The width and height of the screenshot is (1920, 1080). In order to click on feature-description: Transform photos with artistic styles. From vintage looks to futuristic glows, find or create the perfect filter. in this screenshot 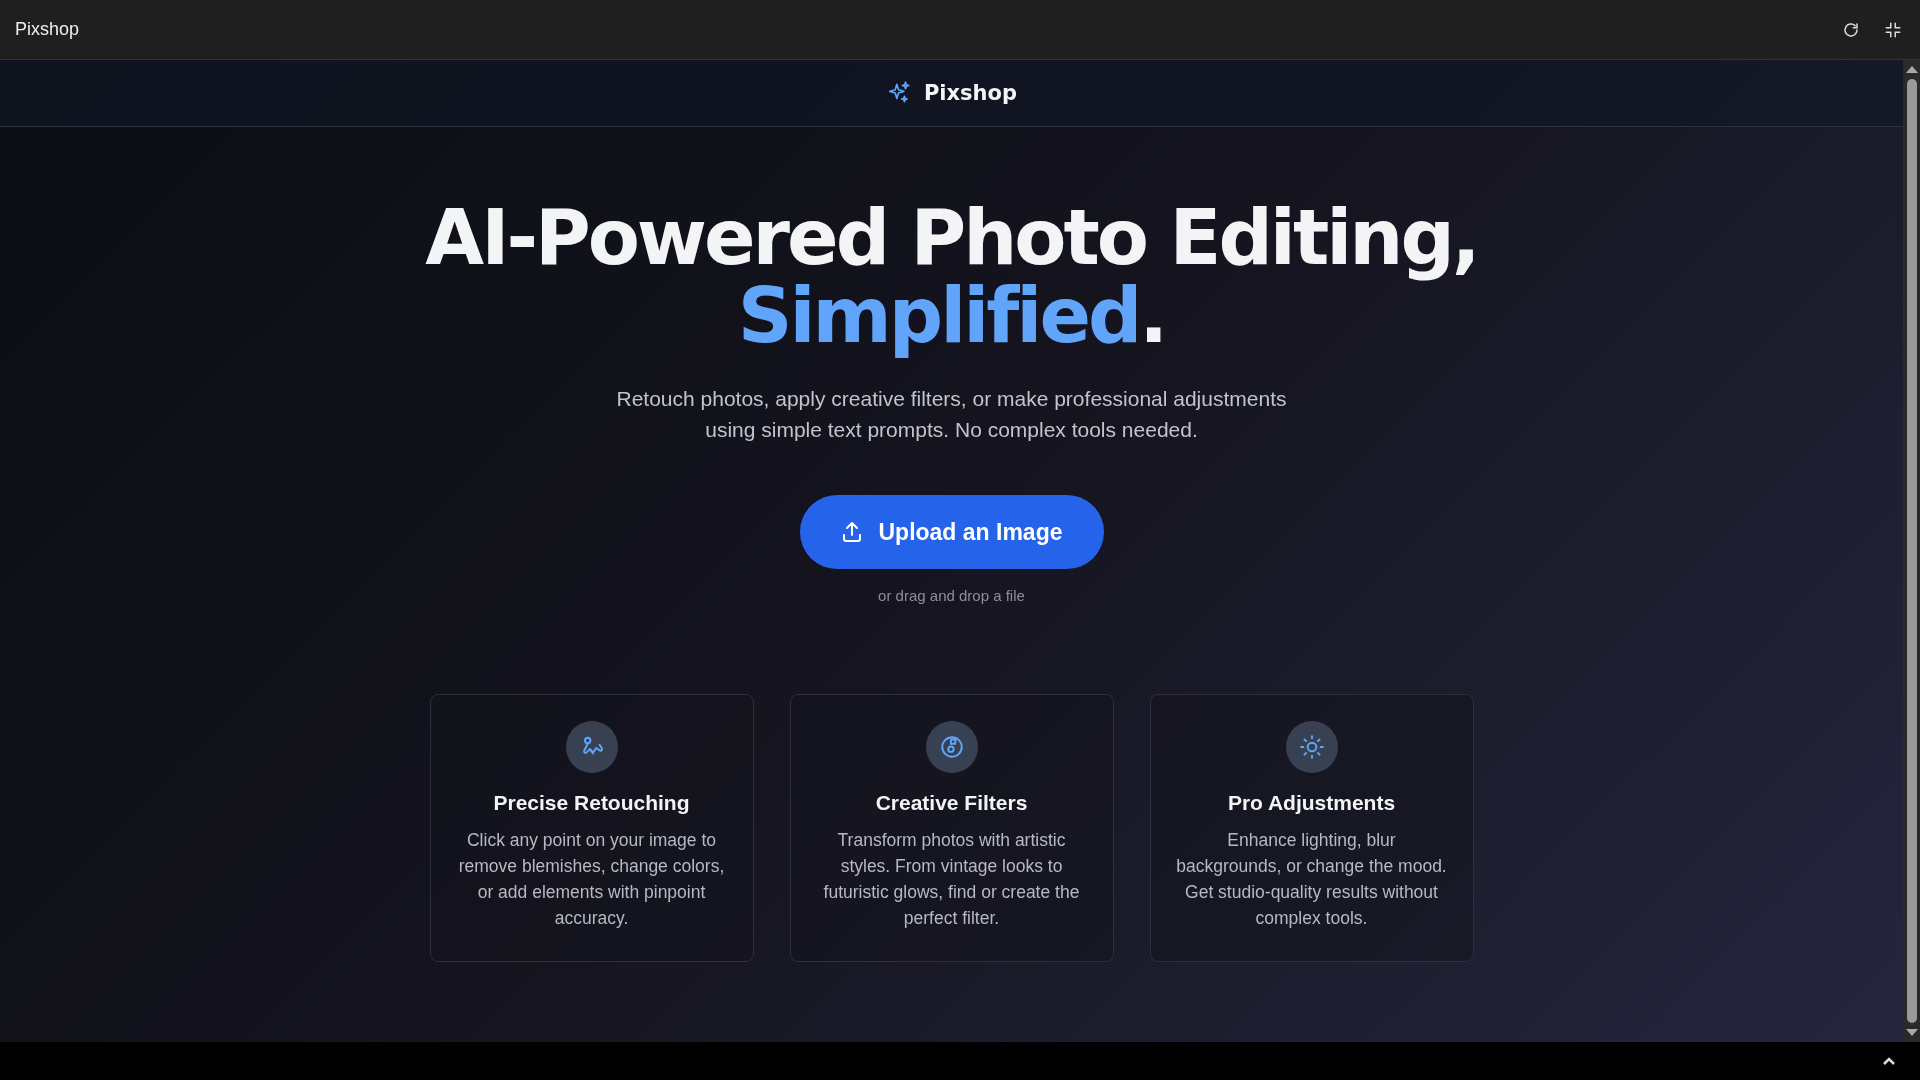, I will do `click(951, 879)`.